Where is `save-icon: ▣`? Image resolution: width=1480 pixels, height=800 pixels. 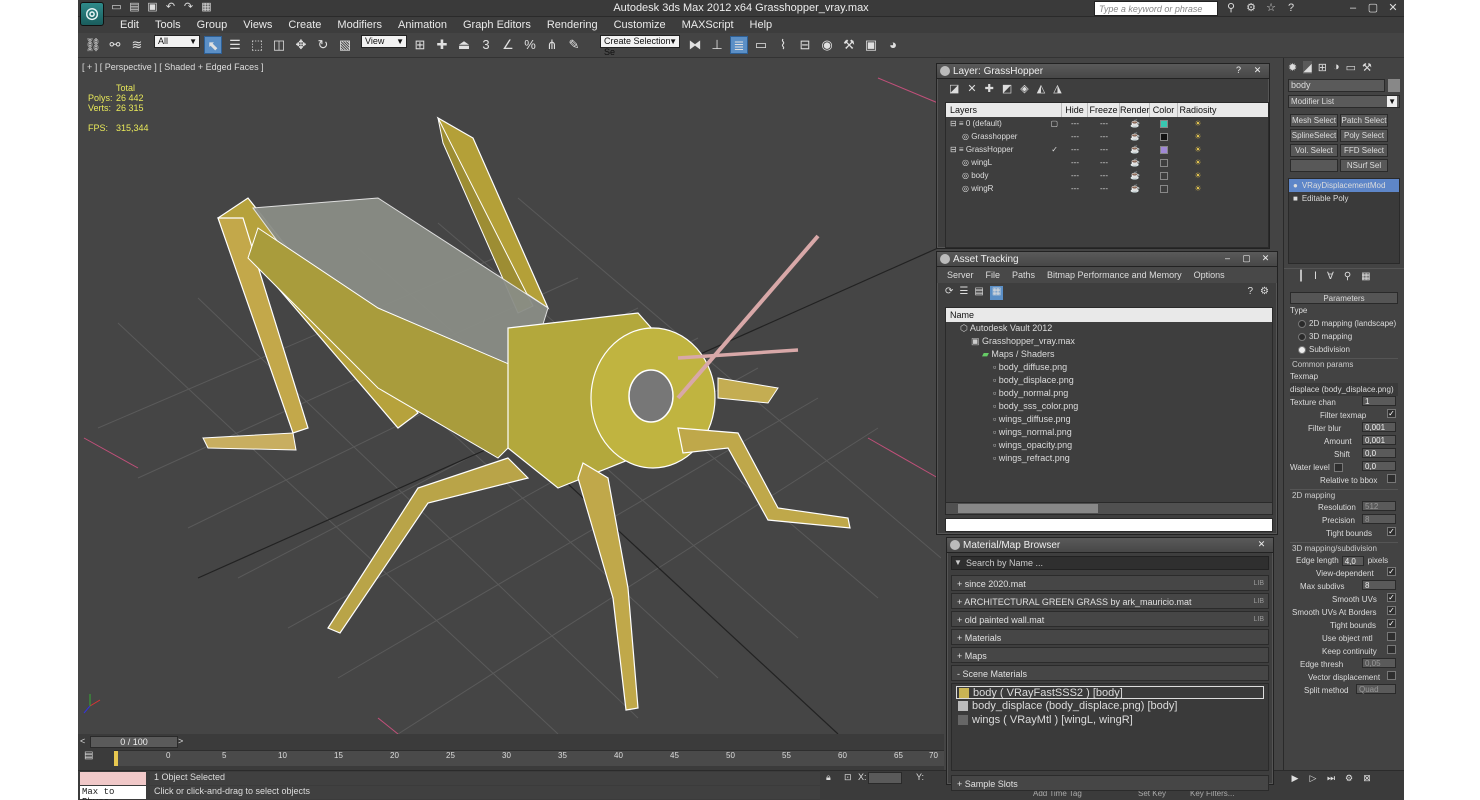 save-icon: ▣ is located at coordinates (152, 7).